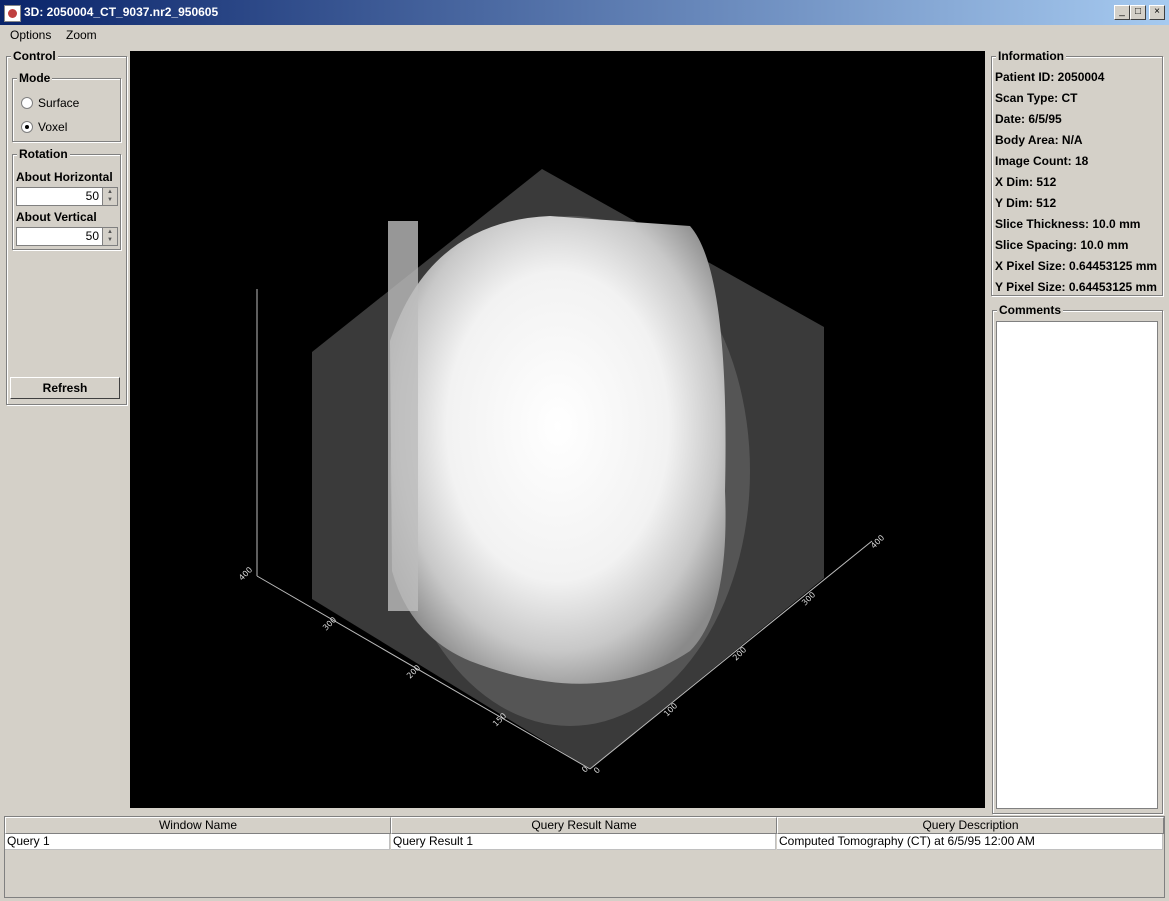 Image resolution: width=1169 pixels, height=901 pixels. I want to click on control-panel-title: Control, so click(34, 56).